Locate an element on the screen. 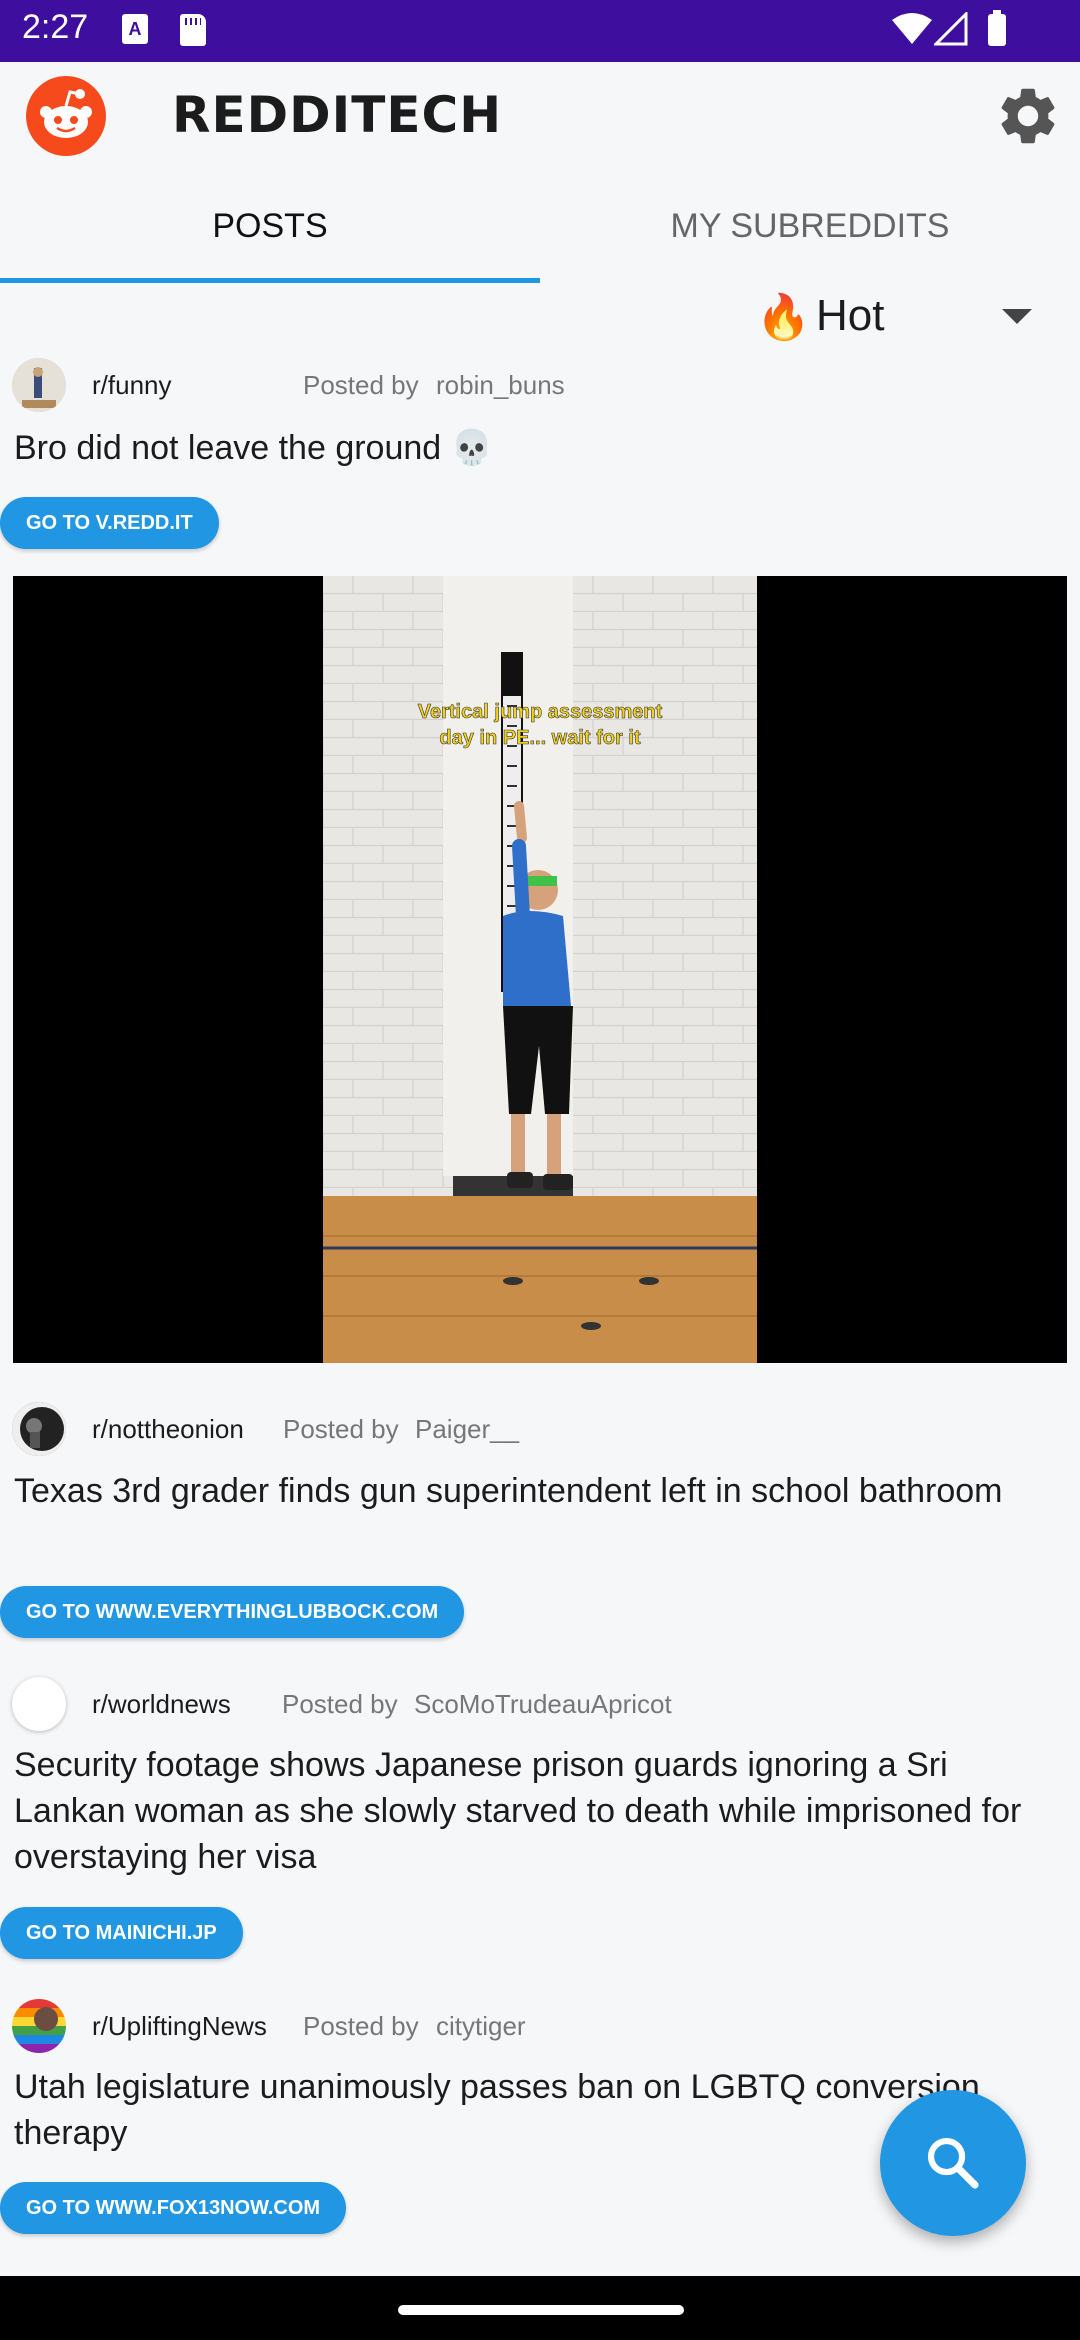 The height and width of the screenshot is (2340, 1080). search-icon is located at coordinates (953, 2163).